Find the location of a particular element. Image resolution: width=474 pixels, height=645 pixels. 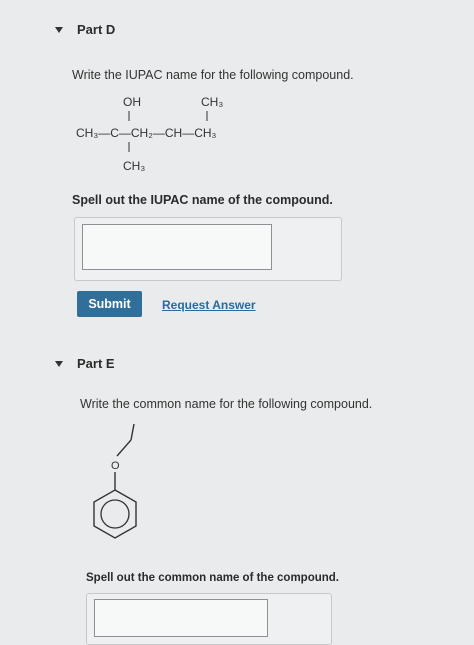

part-e-header: Part E is located at coordinates (85, 363).